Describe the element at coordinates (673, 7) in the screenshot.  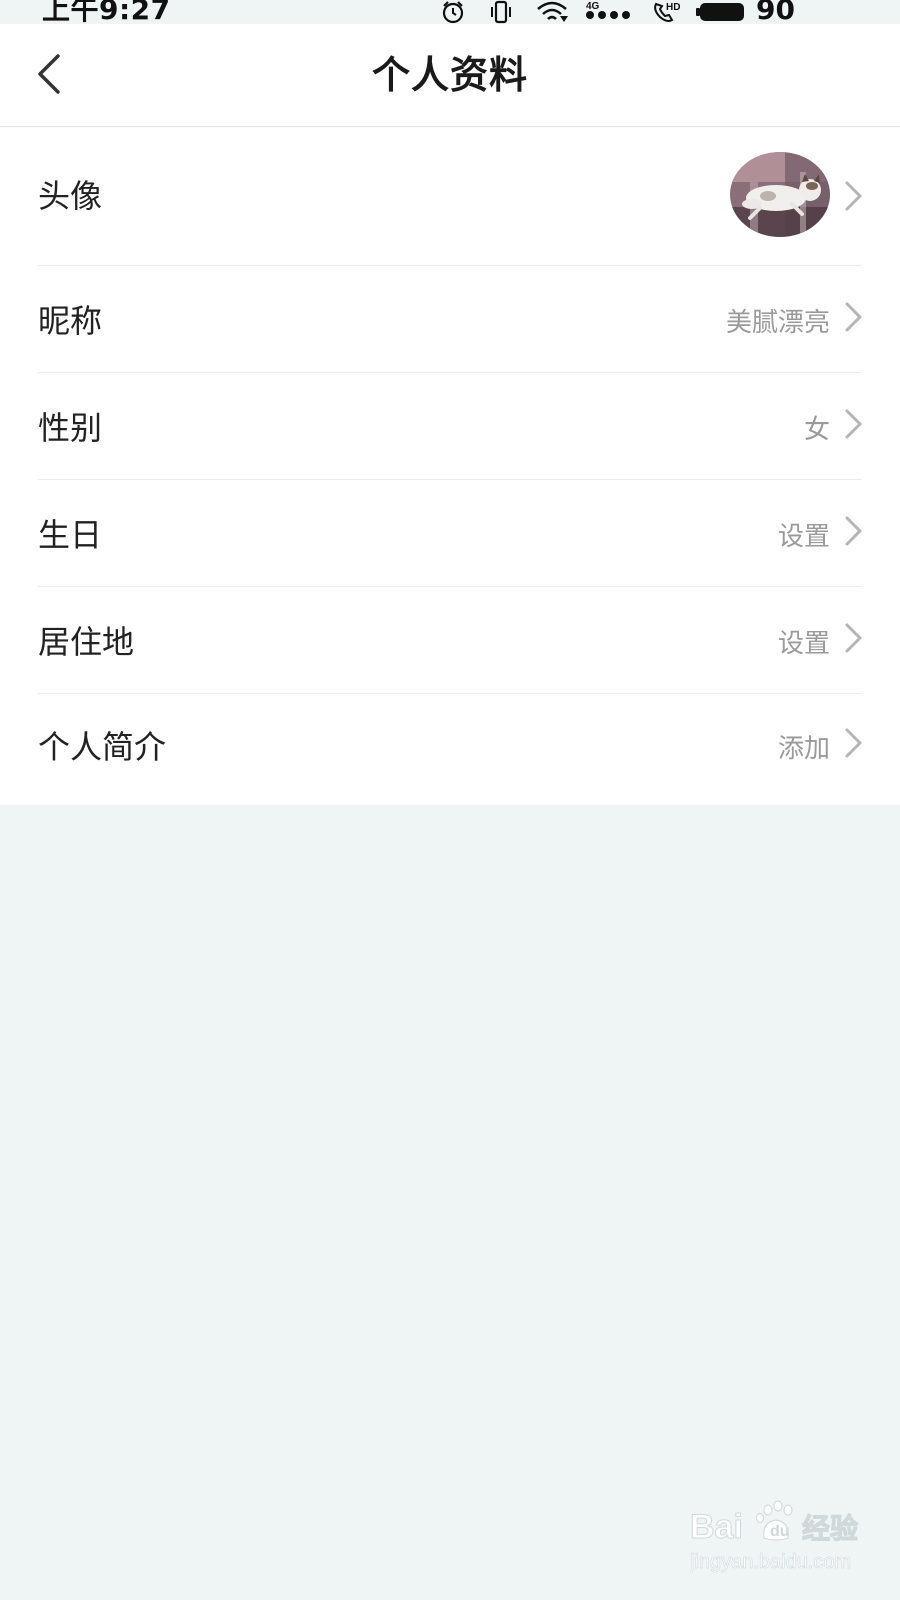
I see `hd-label: HD` at that location.